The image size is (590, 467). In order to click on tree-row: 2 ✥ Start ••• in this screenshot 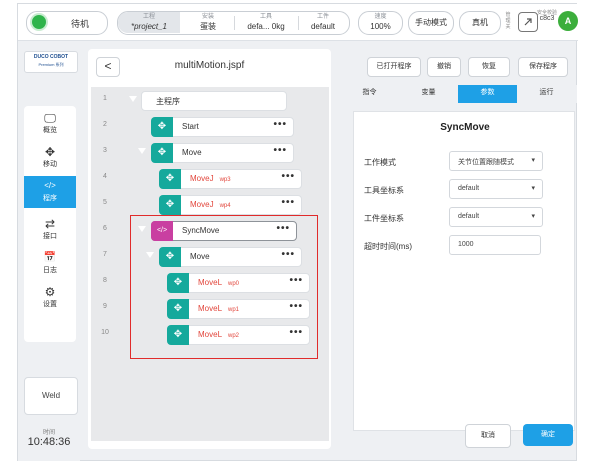, I will do `click(210, 127)`.